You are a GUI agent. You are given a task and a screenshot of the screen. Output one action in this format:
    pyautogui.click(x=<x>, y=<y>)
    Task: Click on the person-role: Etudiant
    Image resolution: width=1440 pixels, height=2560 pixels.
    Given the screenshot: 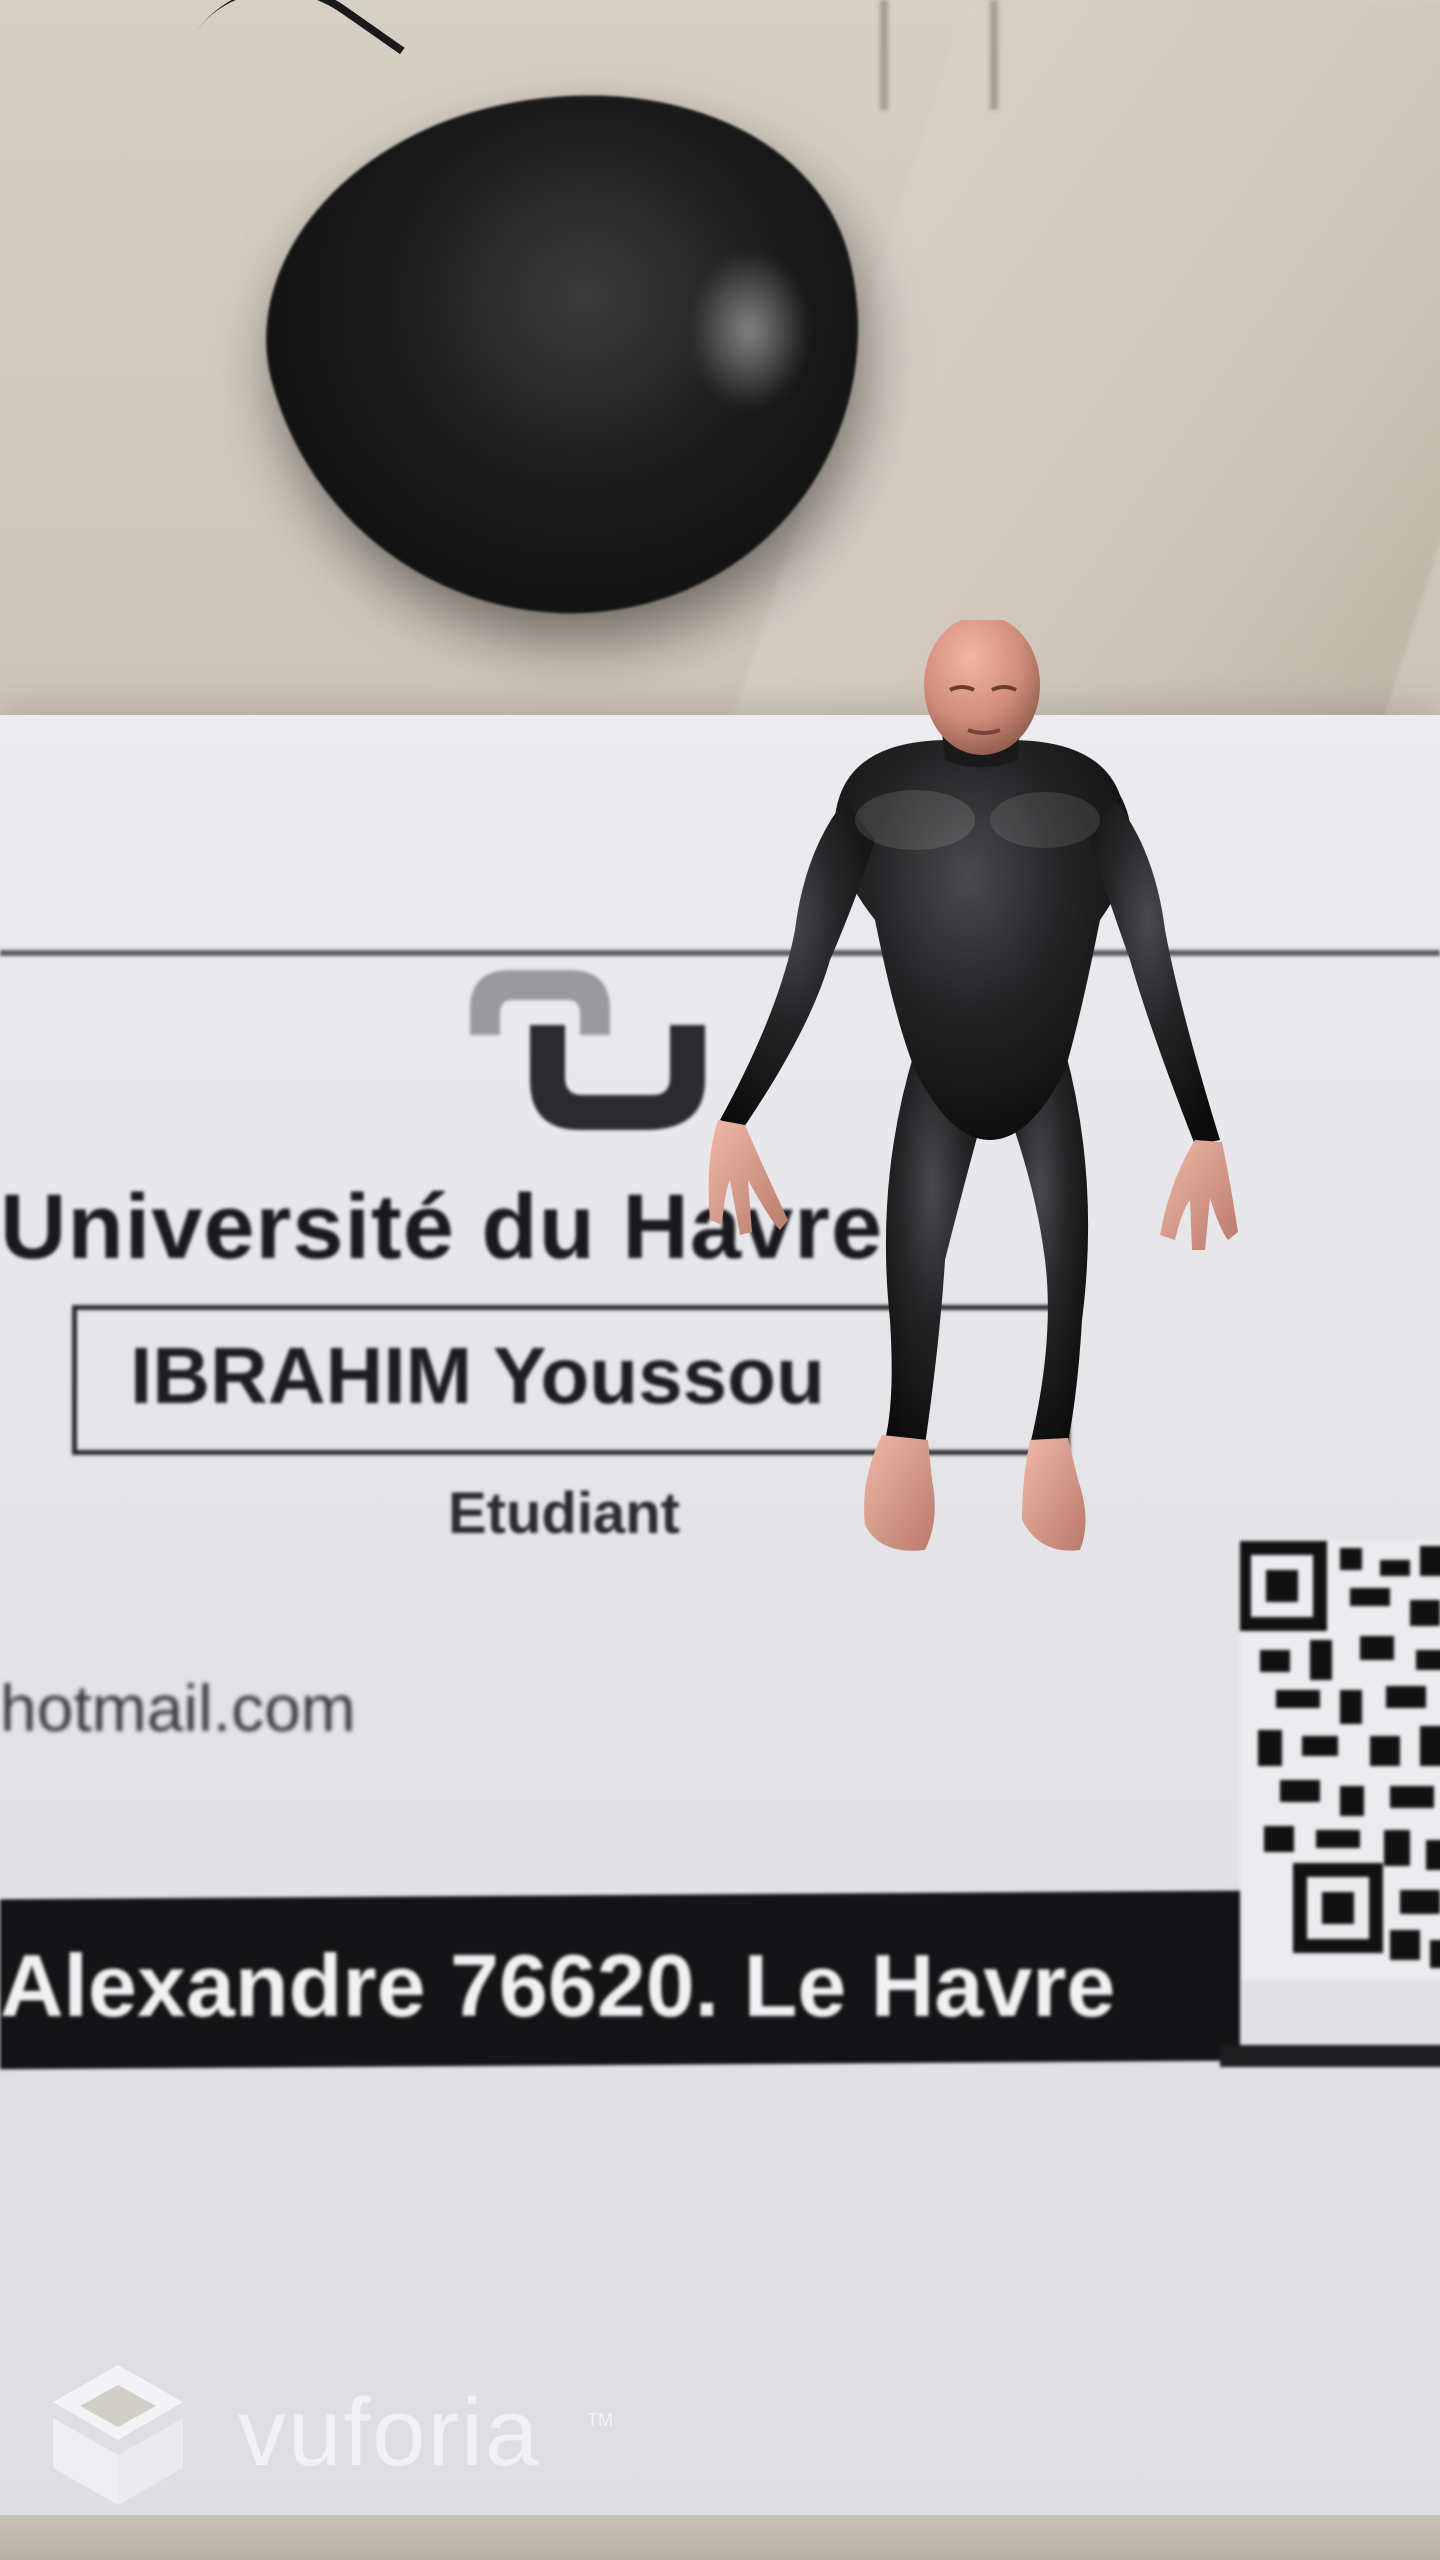 What is the action you would take?
    pyautogui.click(x=564, y=1513)
    